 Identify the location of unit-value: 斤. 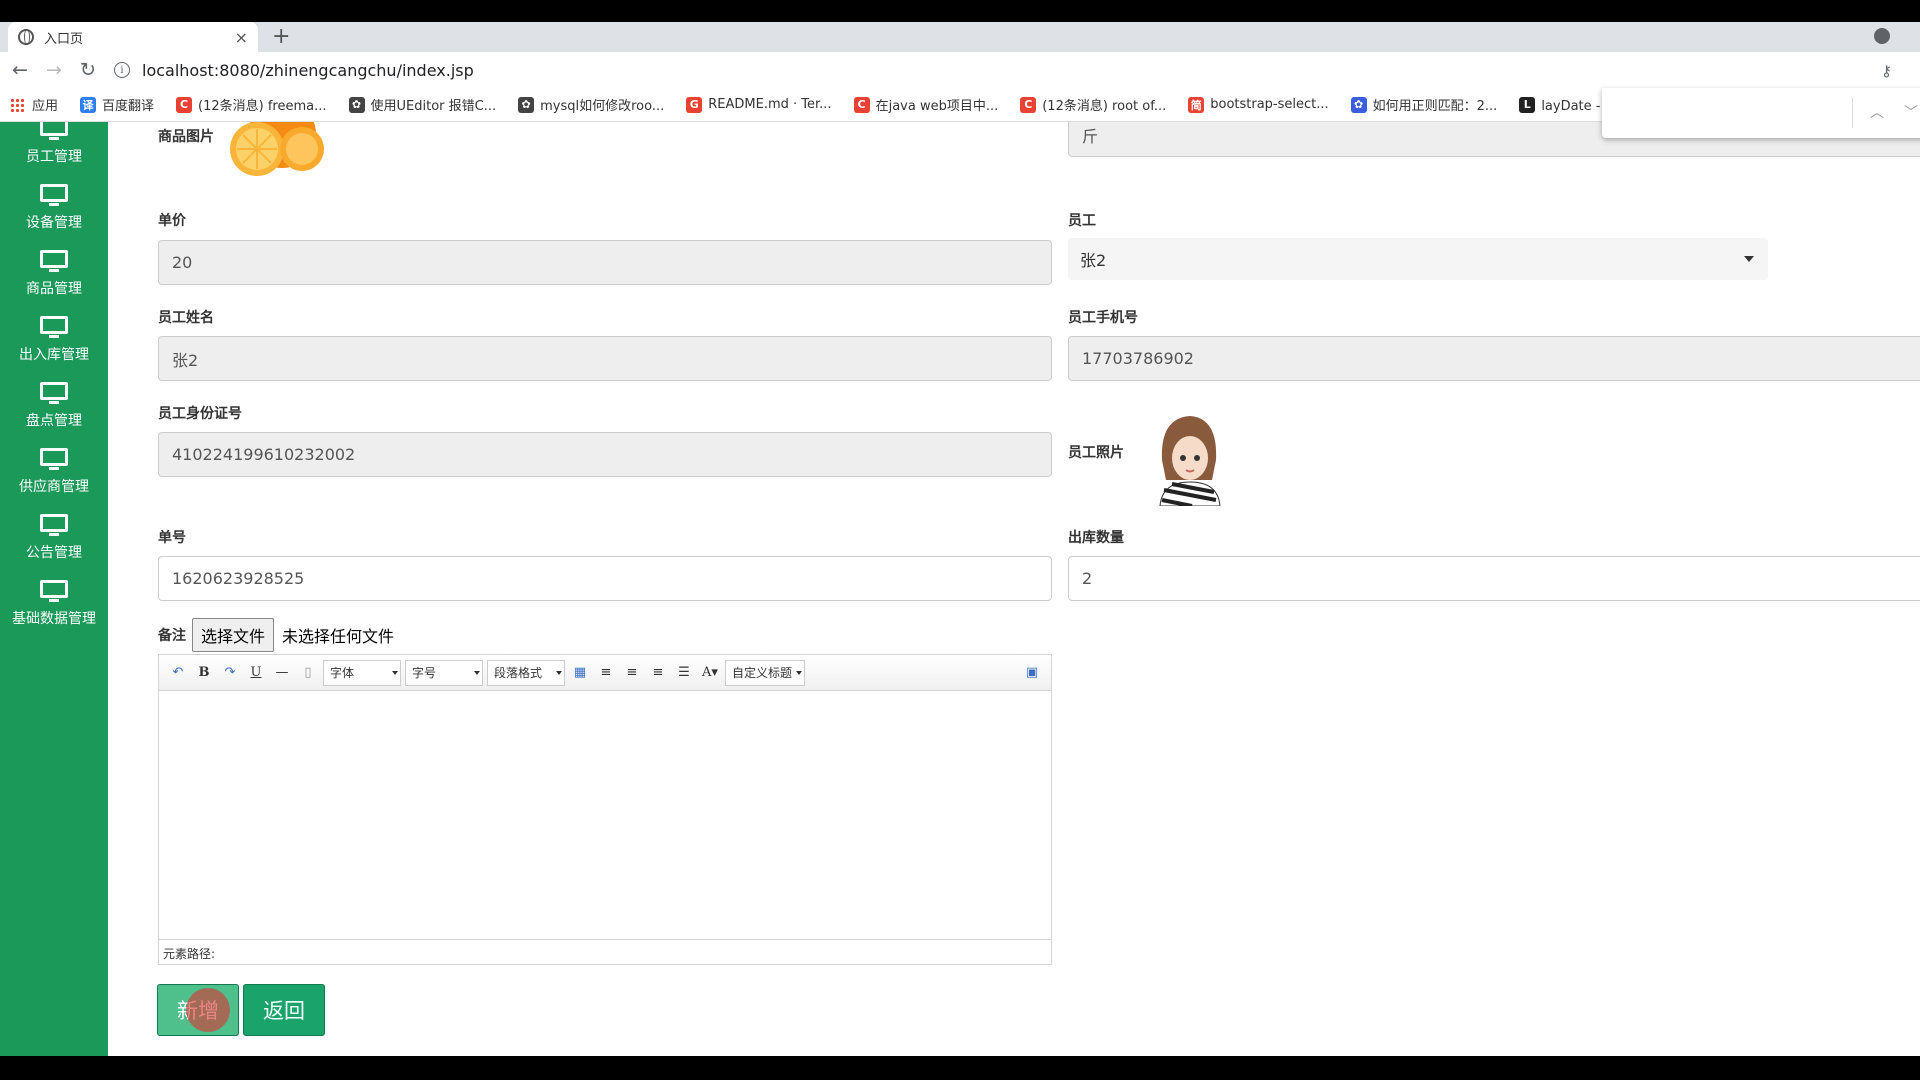
(1090, 136).